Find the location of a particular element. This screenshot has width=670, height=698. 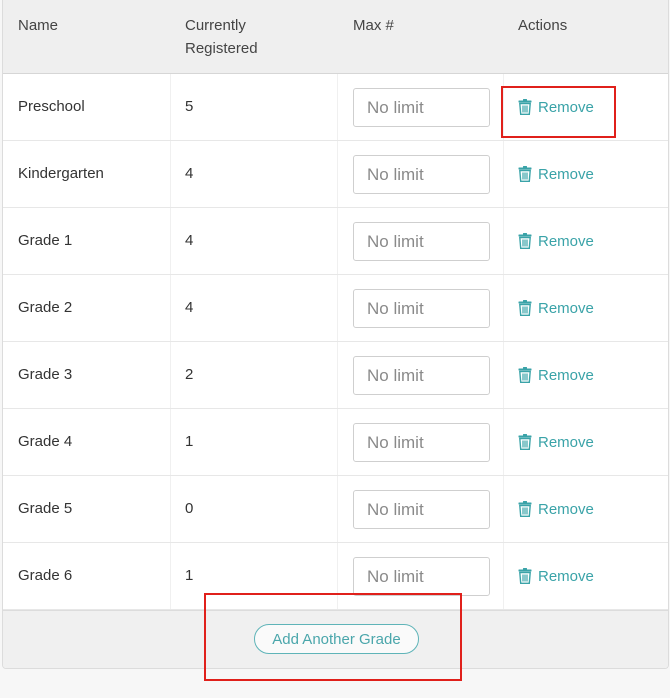

column-header-actions: Actions is located at coordinates (543, 25).